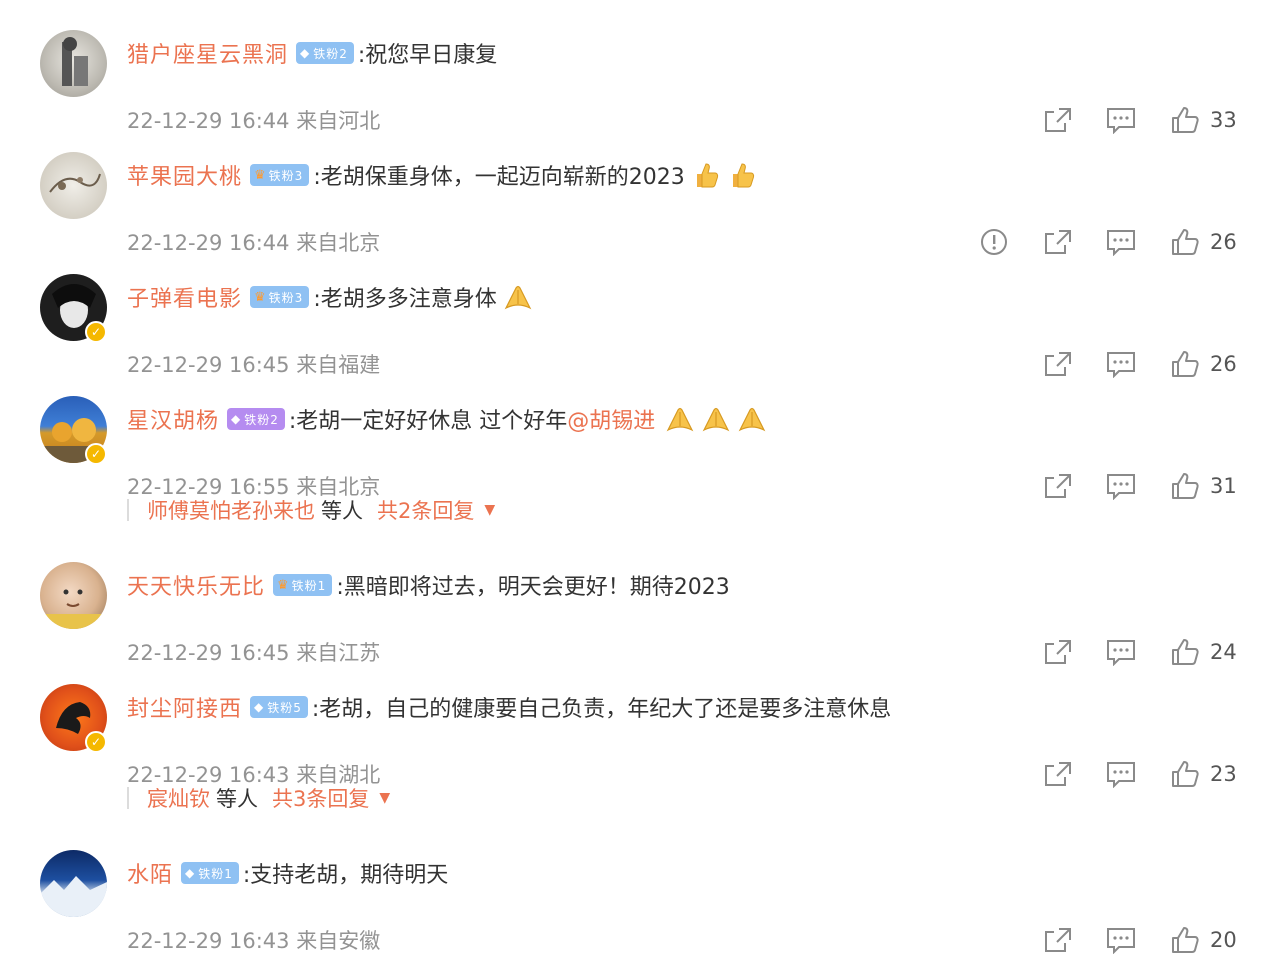 The width and height of the screenshot is (1270, 970). Describe the element at coordinates (1203, 652) in the screenshot. I see `like-button: 24` at that location.